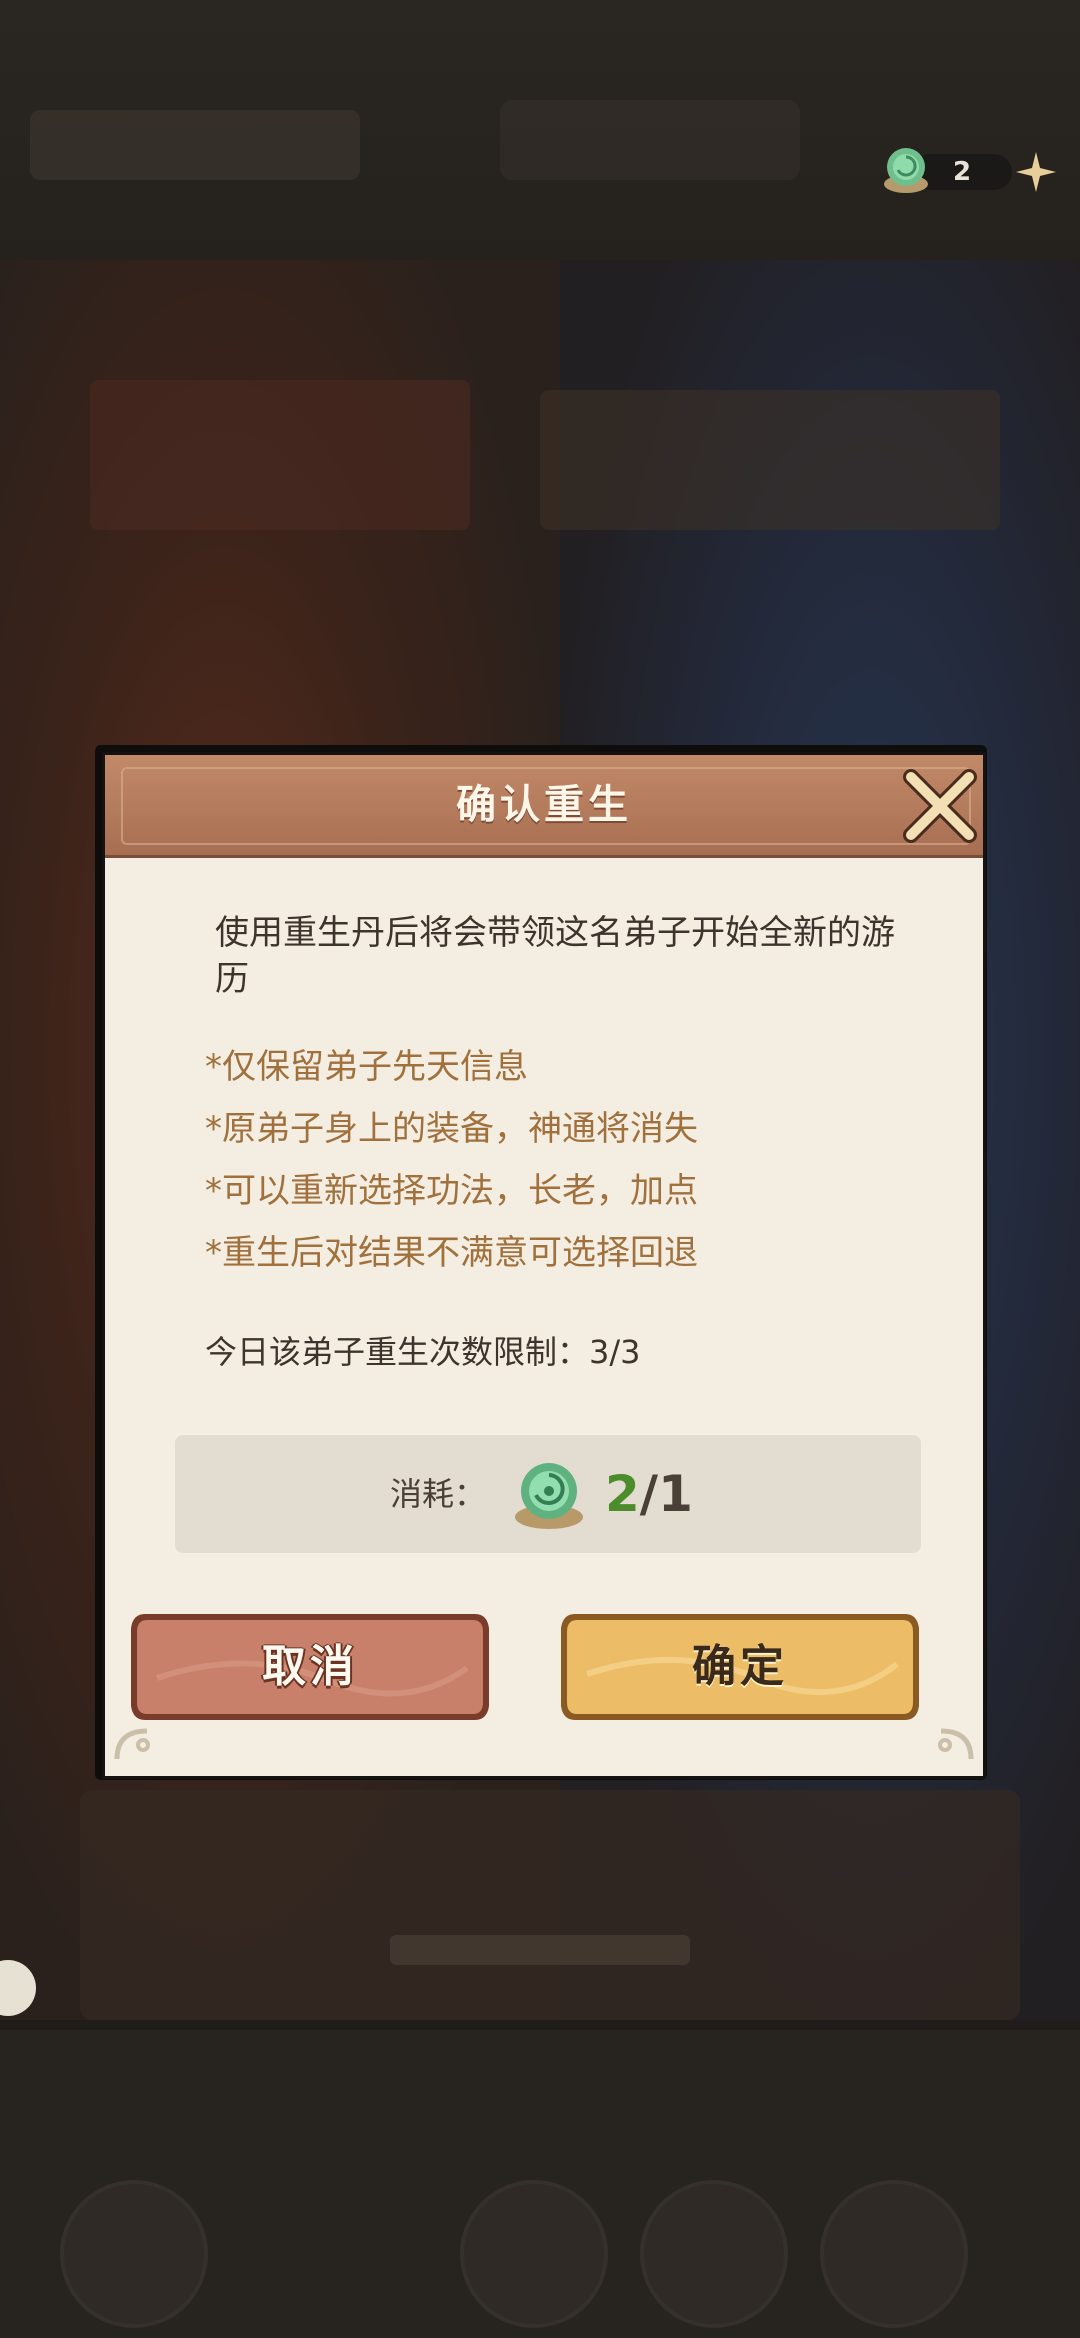 The height and width of the screenshot is (2338, 1080). I want to click on background-bottom-text, so click(540, 1950).